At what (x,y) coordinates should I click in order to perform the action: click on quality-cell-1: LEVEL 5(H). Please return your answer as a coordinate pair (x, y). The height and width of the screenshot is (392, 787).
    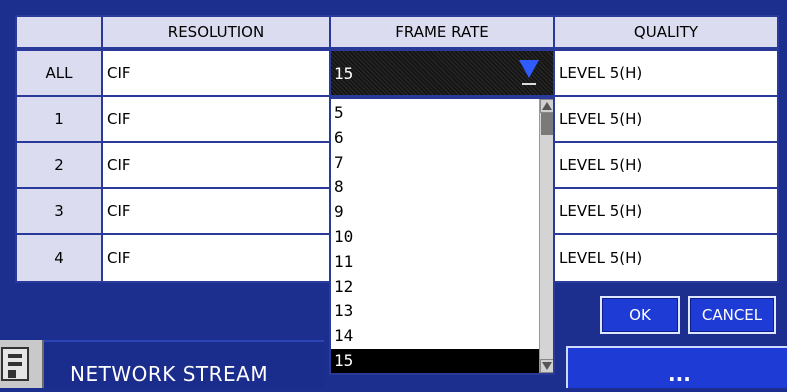
    Looking at the image, I should click on (666, 119).